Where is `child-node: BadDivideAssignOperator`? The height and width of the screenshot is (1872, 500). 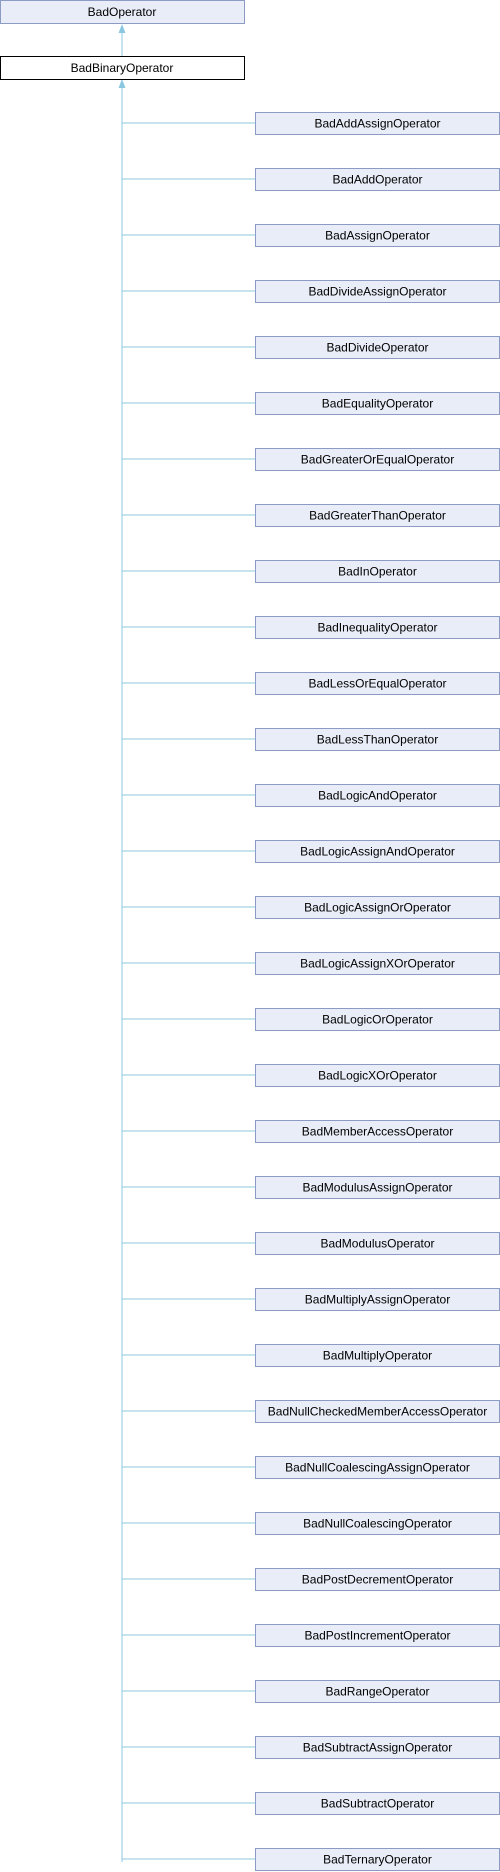 child-node: BadDivideAssignOperator is located at coordinates (377, 291).